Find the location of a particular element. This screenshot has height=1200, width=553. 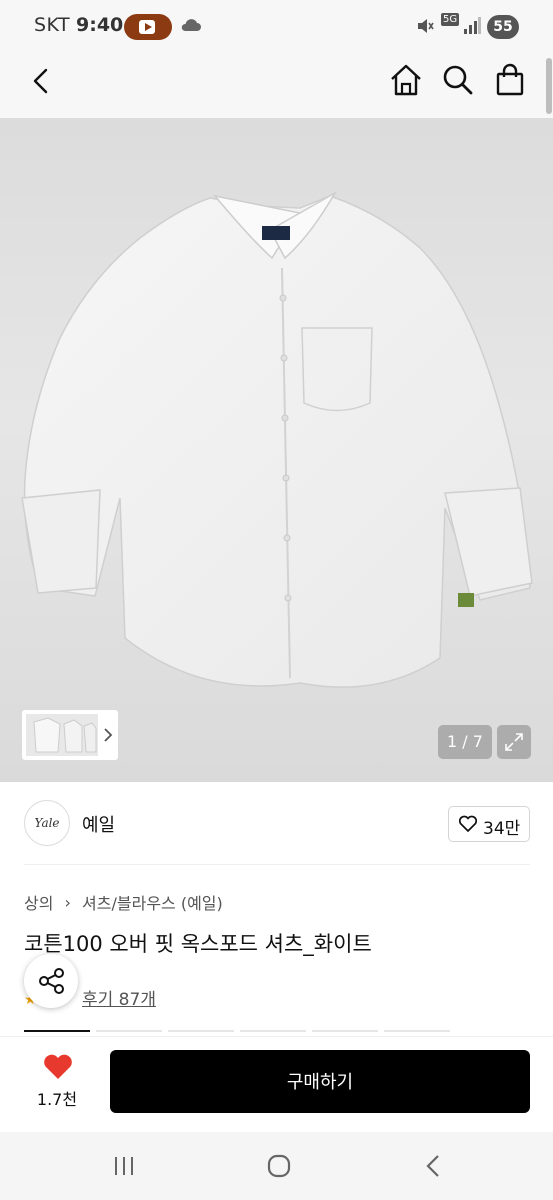

share-icon is located at coordinates (51, 981).